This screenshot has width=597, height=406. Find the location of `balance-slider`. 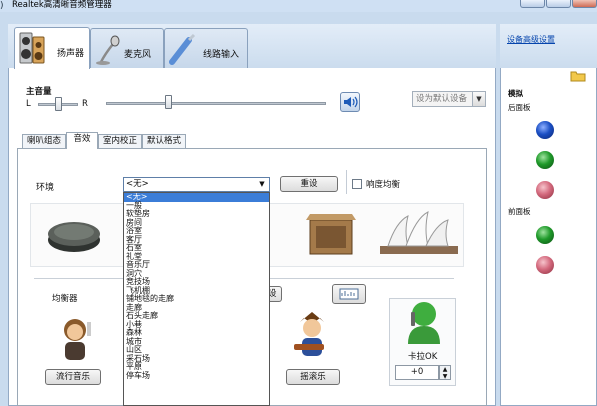

balance-slider is located at coordinates (58, 104).